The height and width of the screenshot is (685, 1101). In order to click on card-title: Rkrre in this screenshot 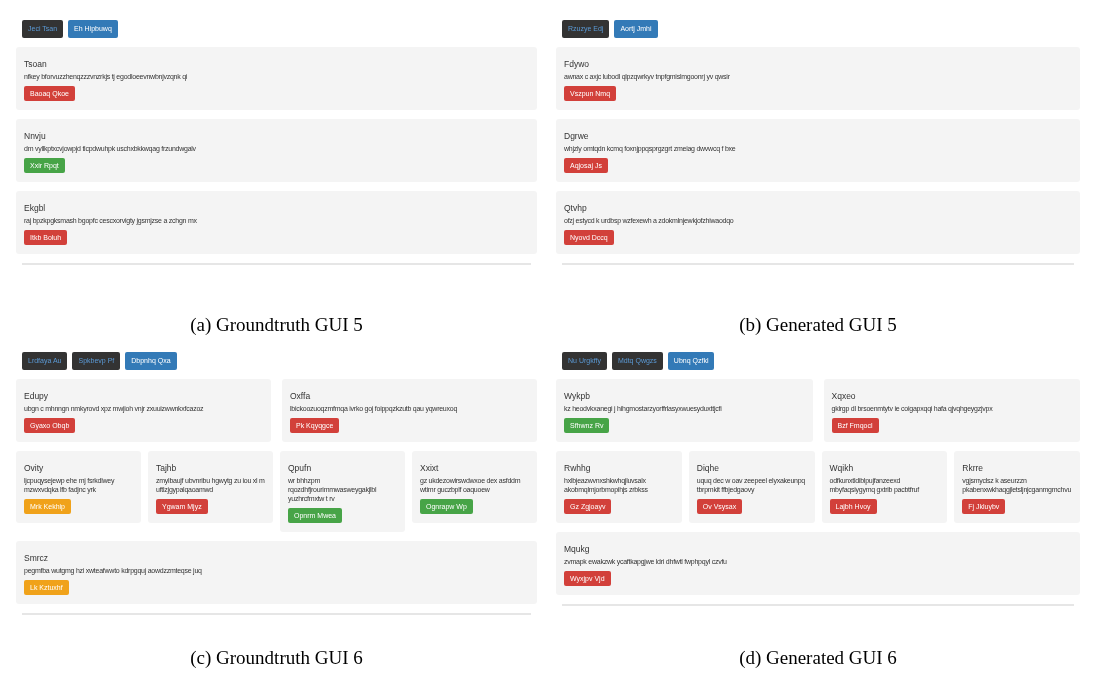, I will do `click(973, 468)`.